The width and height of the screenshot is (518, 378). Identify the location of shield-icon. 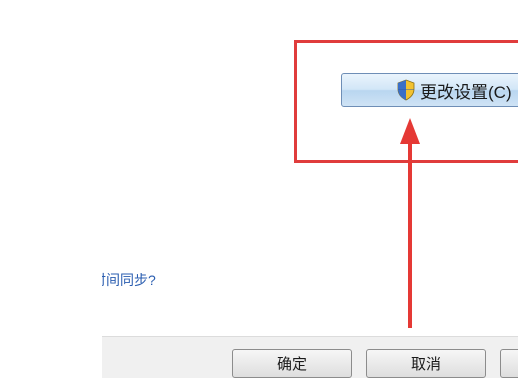
(406, 90).